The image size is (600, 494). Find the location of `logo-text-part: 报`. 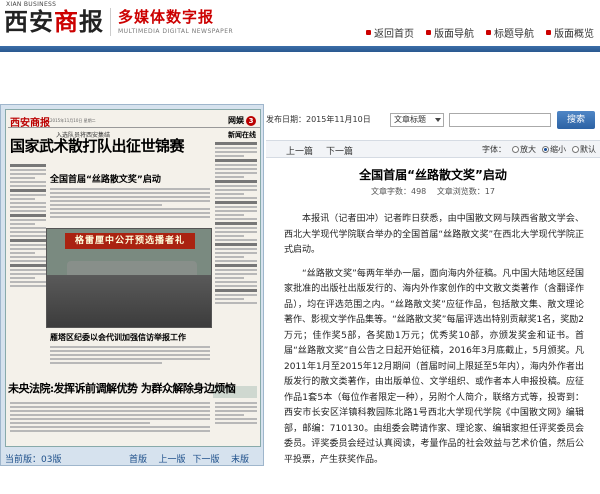

logo-text-part: 报 is located at coordinates (91, 21).